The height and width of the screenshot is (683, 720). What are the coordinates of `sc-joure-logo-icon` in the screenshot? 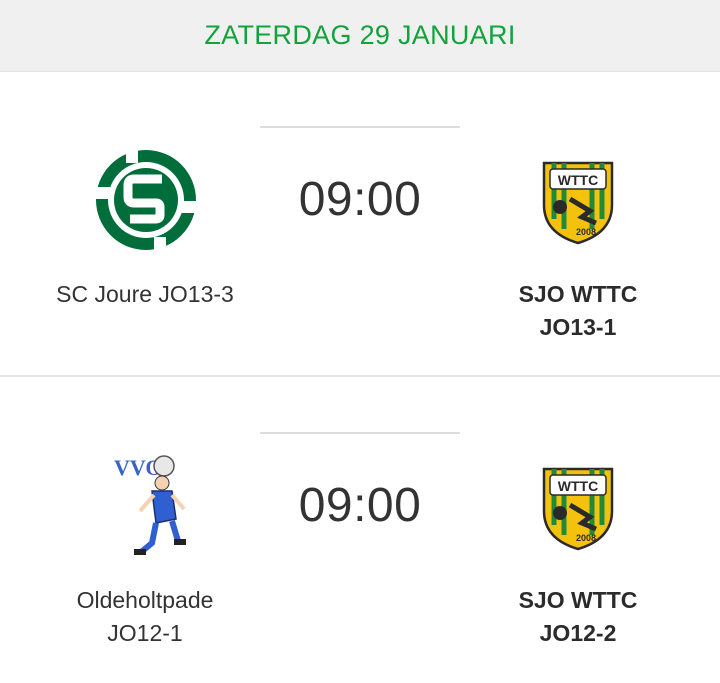 It's located at (146, 202).